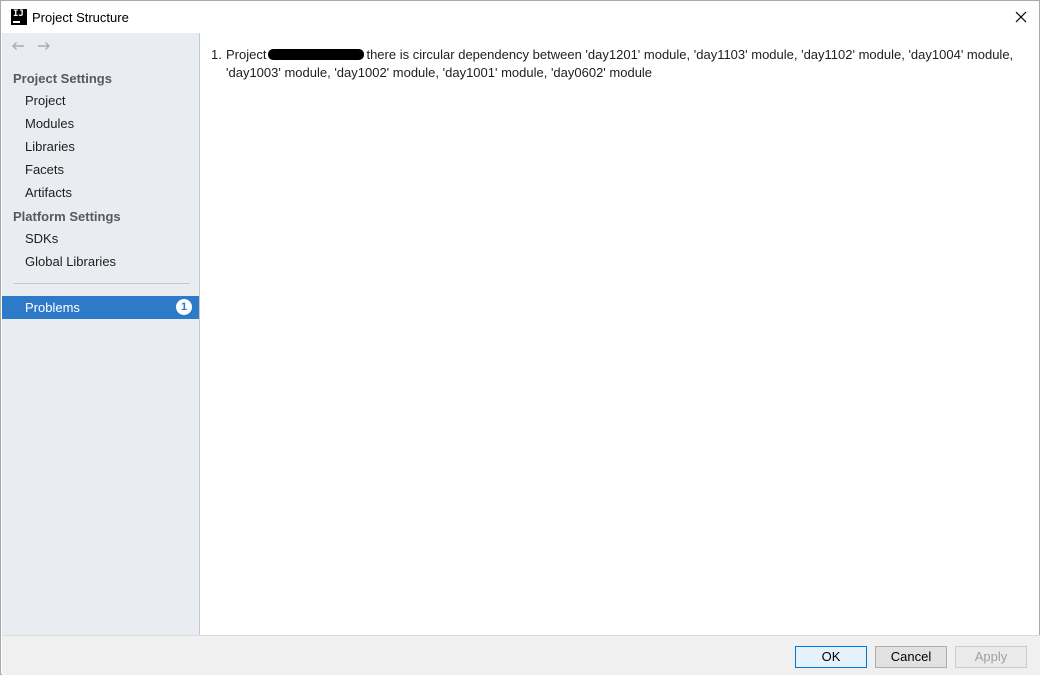  Describe the element at coordinates (100, 307) in the screenshot. I see `sidebar-item-problems: Problems 1` at that location.